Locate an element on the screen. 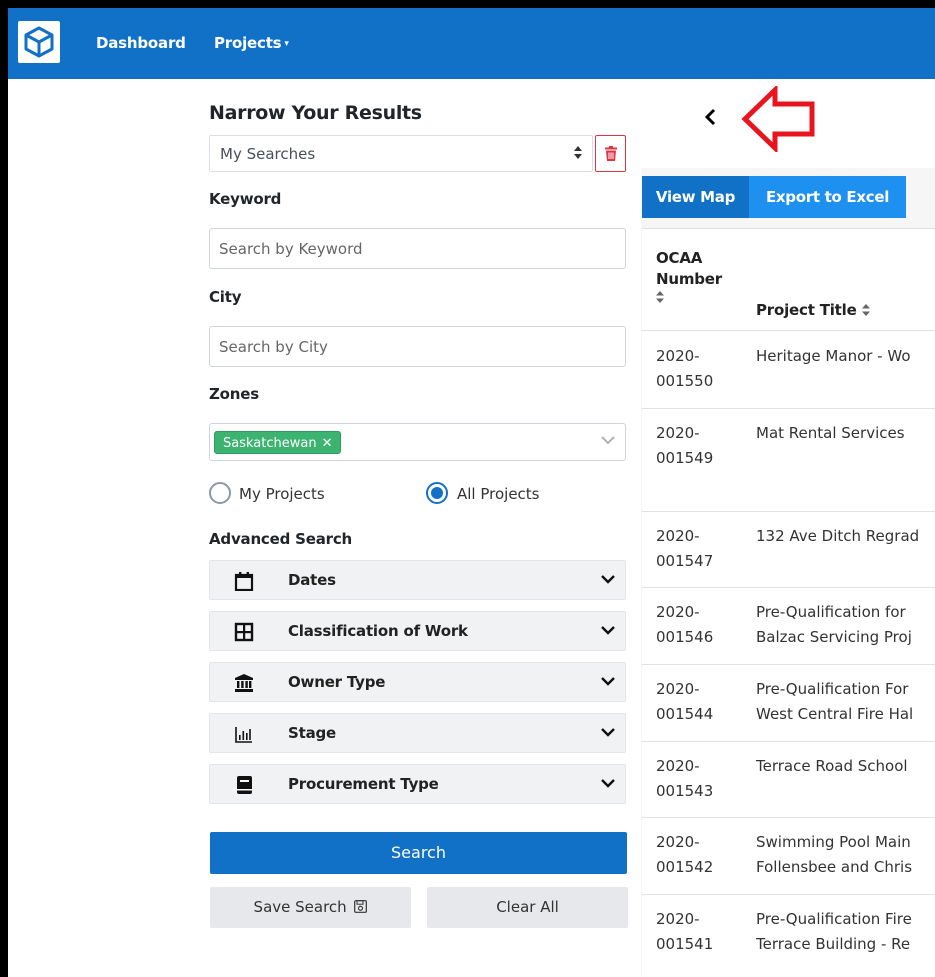 Image resolution: width=935 pixels, height=977 pixels. calendar-icon is located at coordinates (244, 581).